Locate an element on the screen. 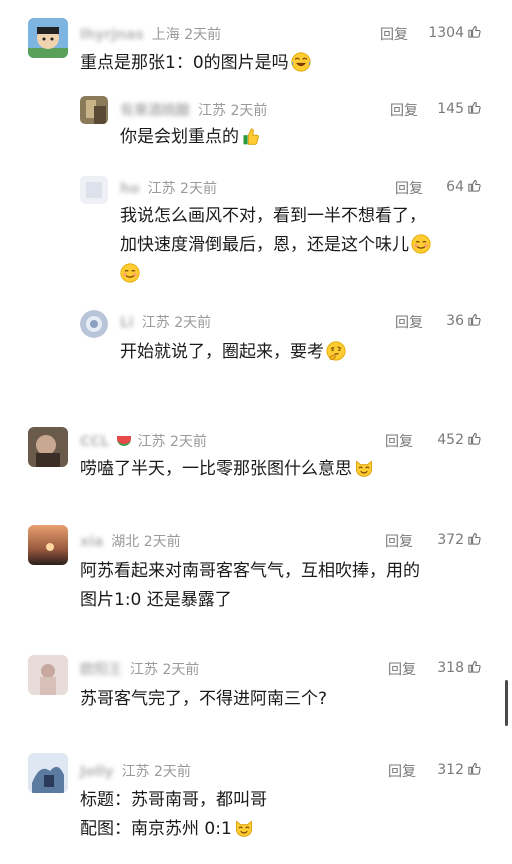  comment-text: 我说怎么画风不对，看到一半不想看了， 加快速度滑倒最后，恩，还是这个味儿 is located at coordinates (305, 245).